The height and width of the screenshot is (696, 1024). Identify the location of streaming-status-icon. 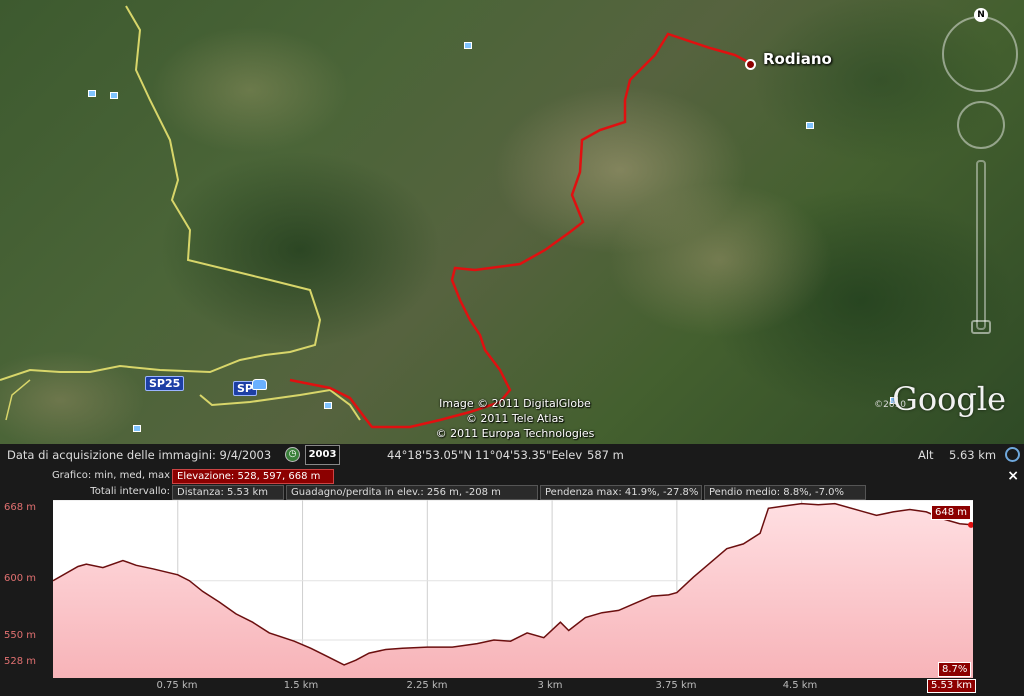
(1012, 454).